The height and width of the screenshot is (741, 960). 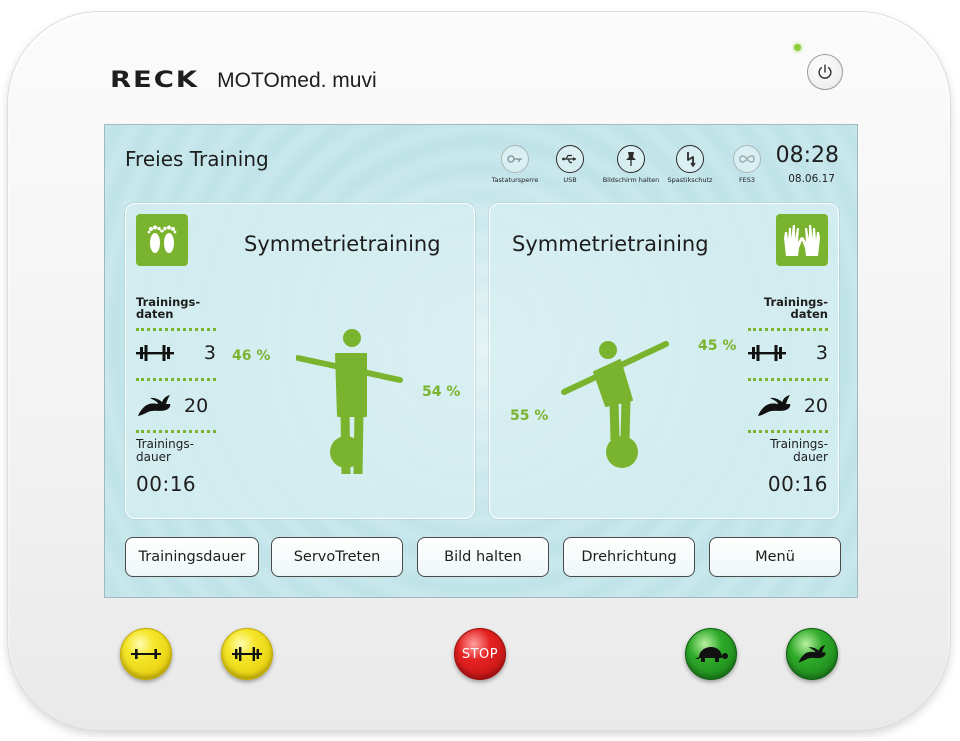 I want to click on status-fes3: FES3, so click(x=747, y=164).